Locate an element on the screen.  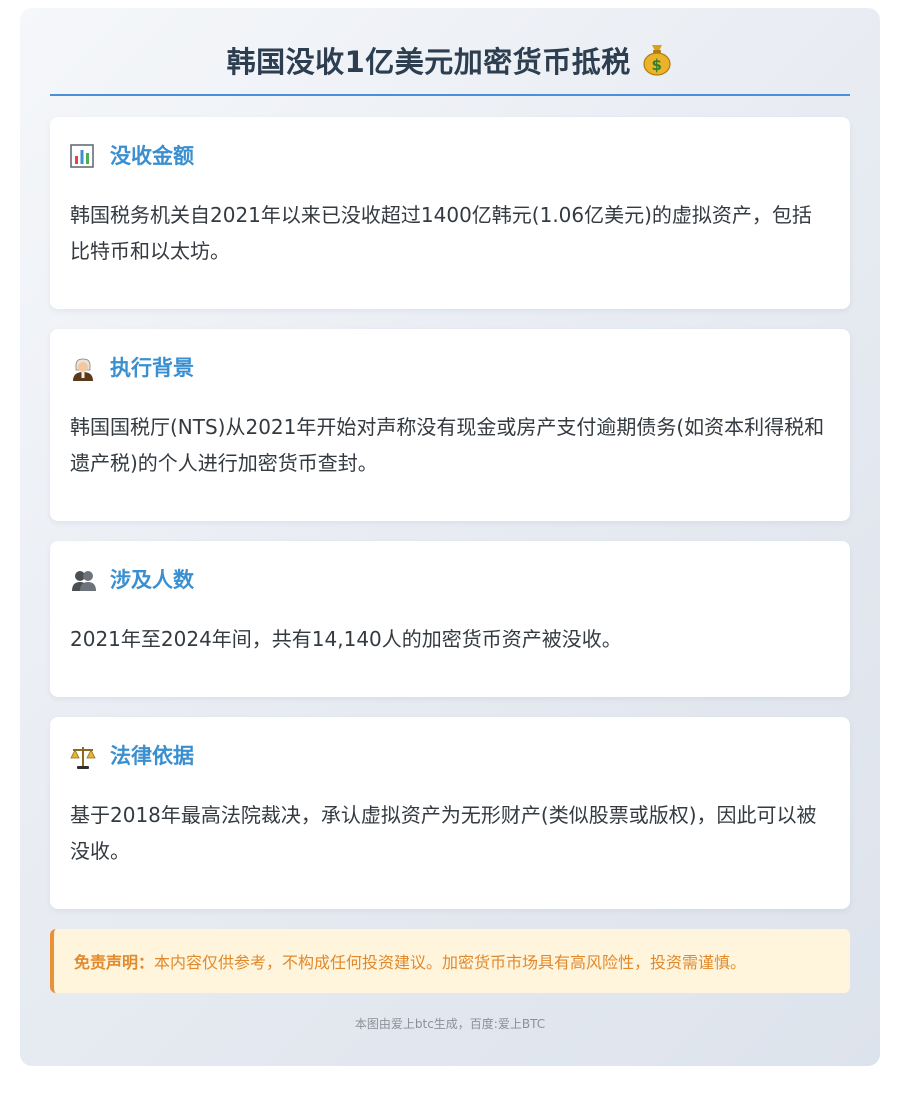
card-header: 法律依据 is located at coordinates (450, 756).